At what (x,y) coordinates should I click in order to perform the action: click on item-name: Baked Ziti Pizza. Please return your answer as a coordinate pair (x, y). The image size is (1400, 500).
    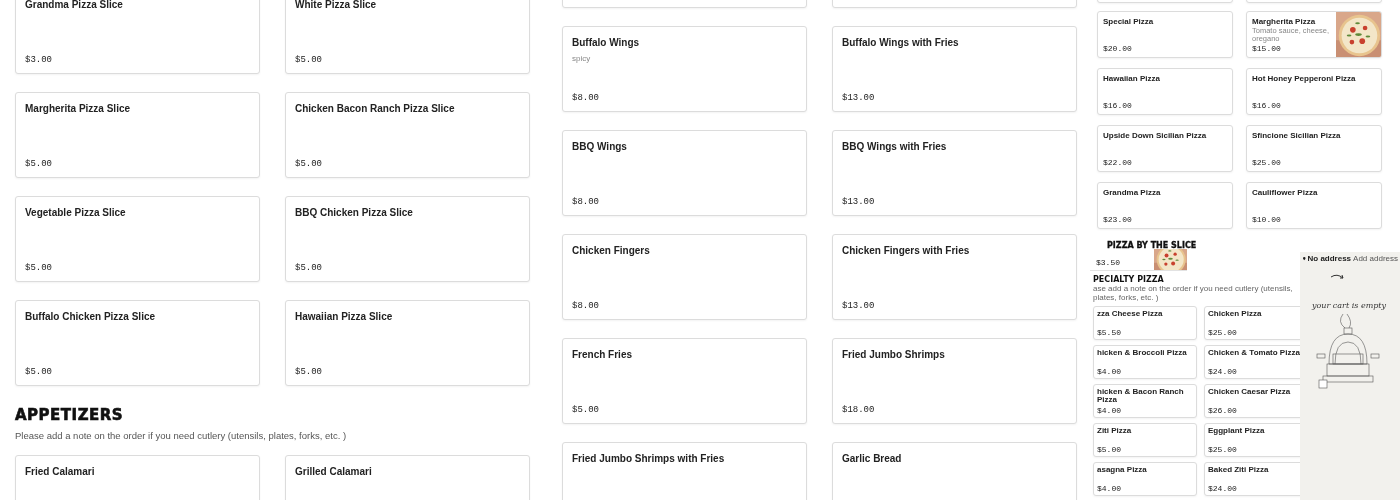
    Looking at the image, I should click on (1239, 470).